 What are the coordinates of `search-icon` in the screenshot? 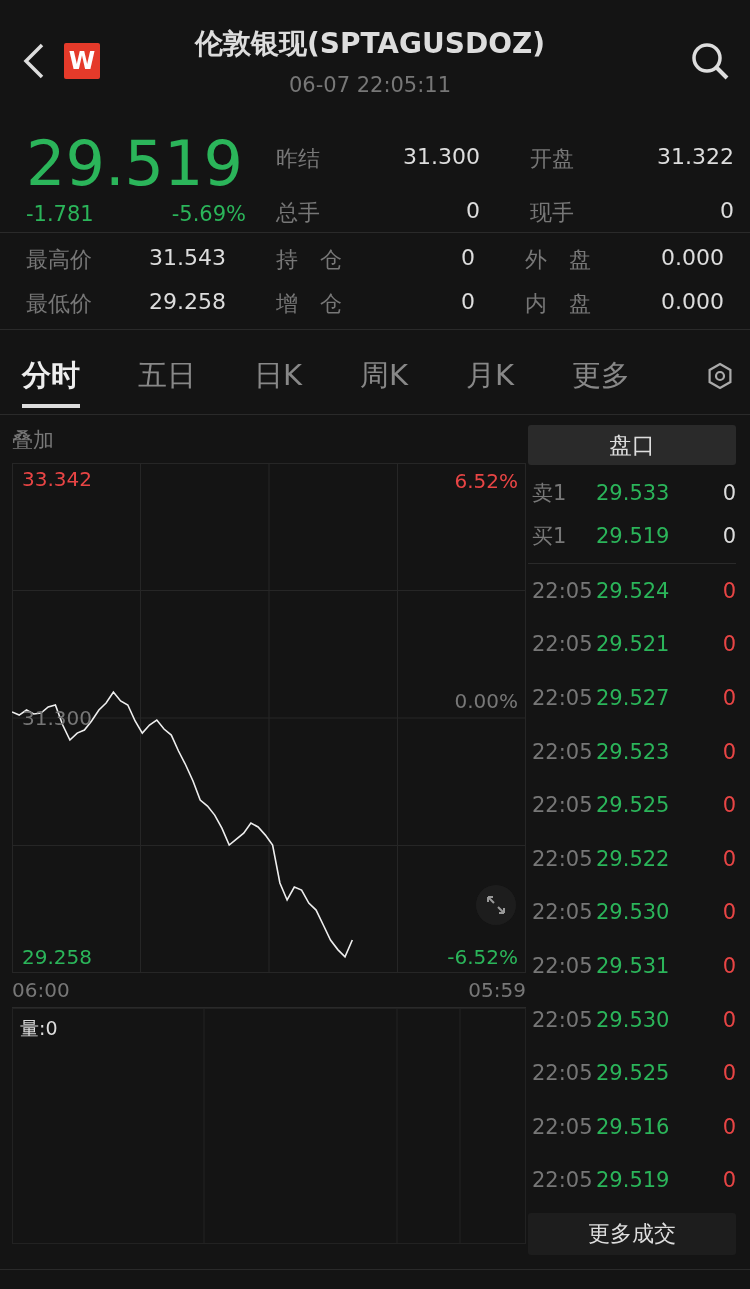 It's located at (710, 61).